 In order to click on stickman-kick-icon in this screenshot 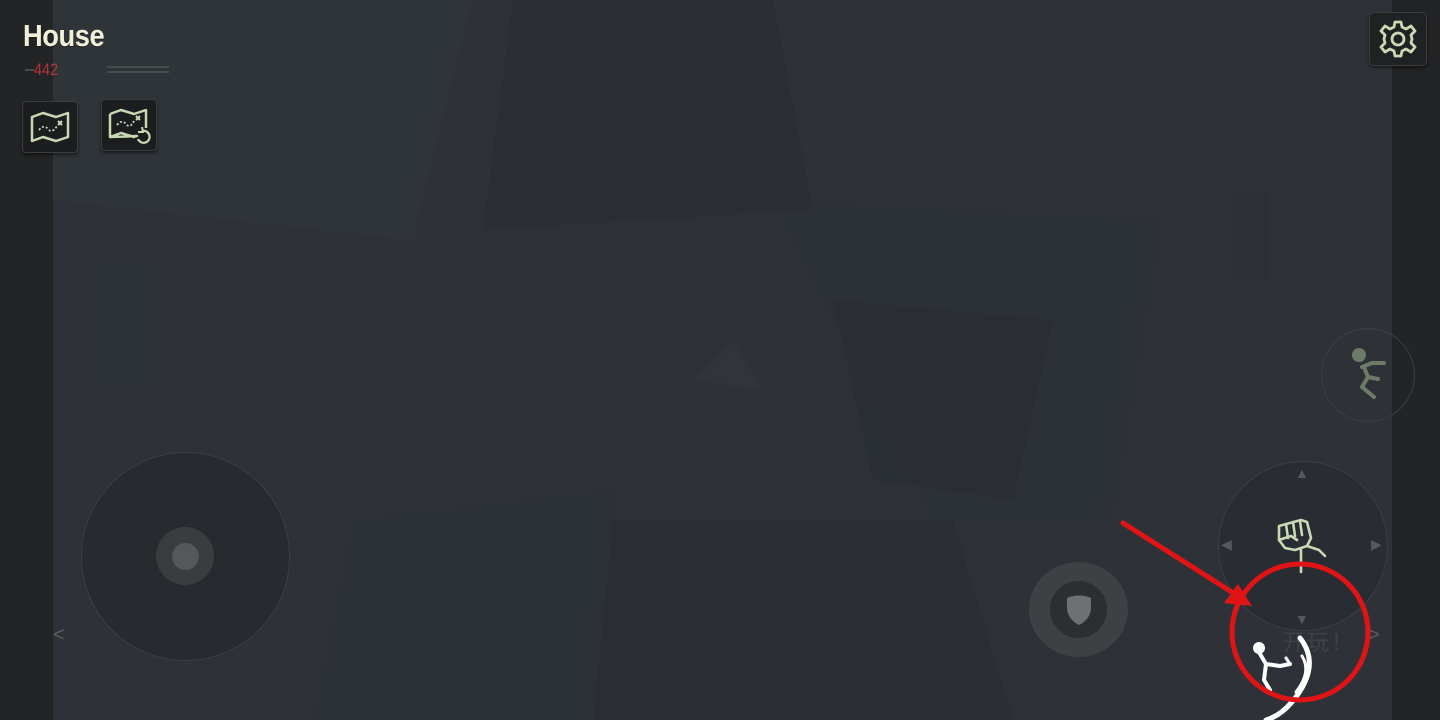, I will do `click(1282, 677)`.